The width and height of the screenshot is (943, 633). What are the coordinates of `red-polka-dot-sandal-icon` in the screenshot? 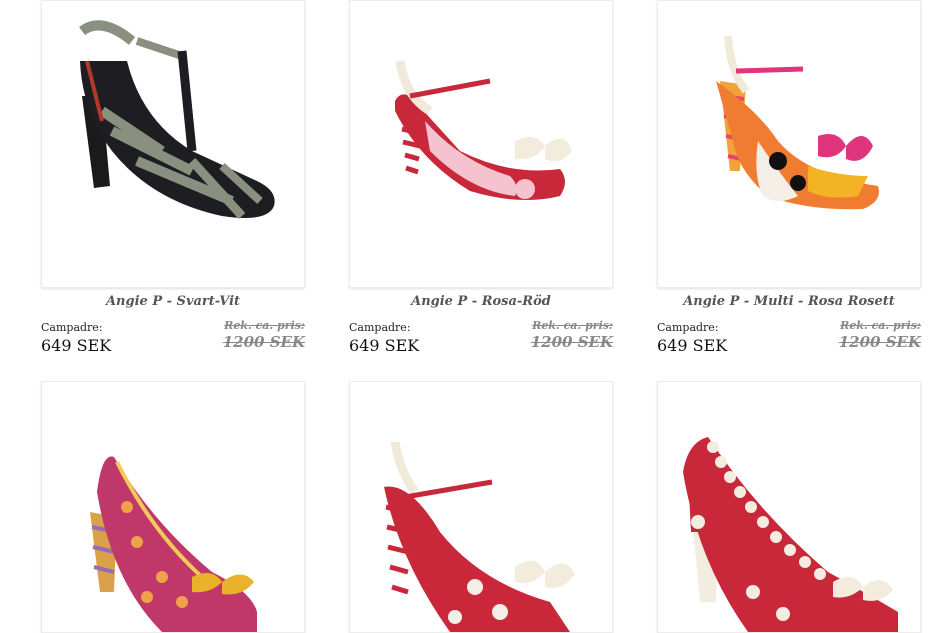 It's located at (479, 536).